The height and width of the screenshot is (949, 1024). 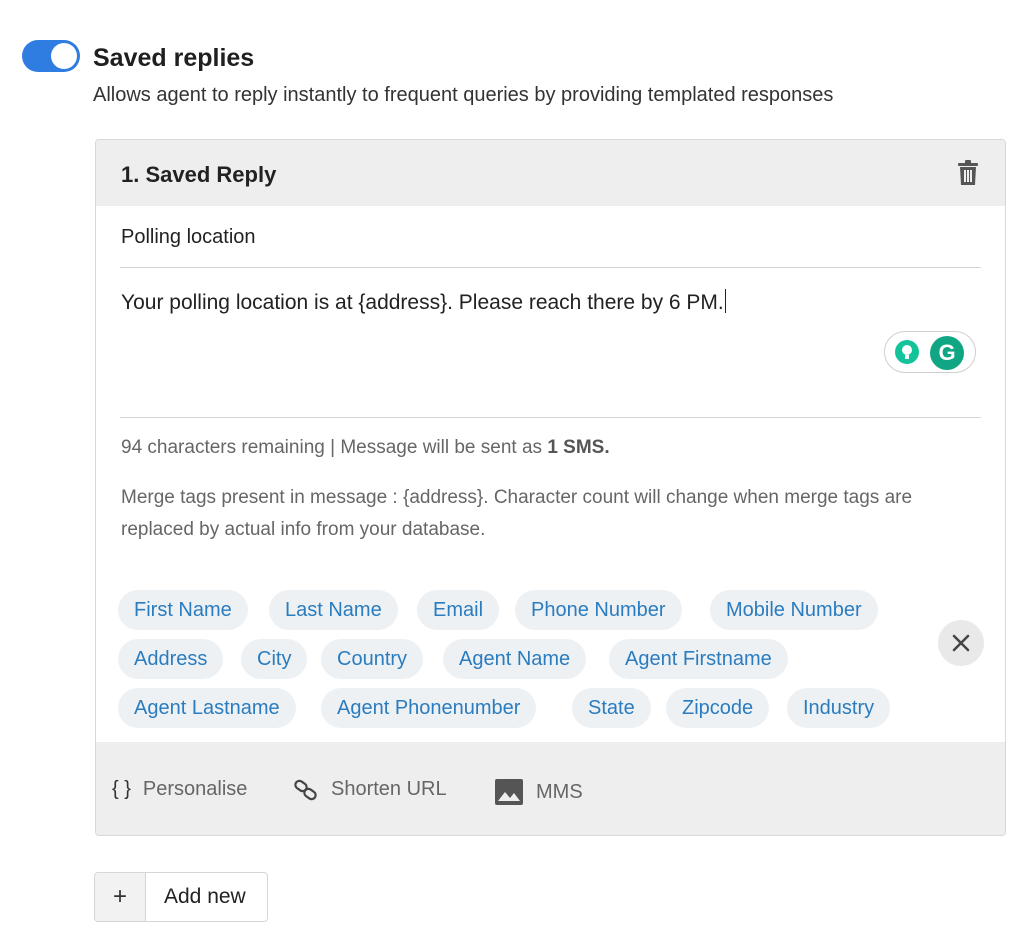 I want to click on section-title: Saved replies, so click(x=174, y=58).